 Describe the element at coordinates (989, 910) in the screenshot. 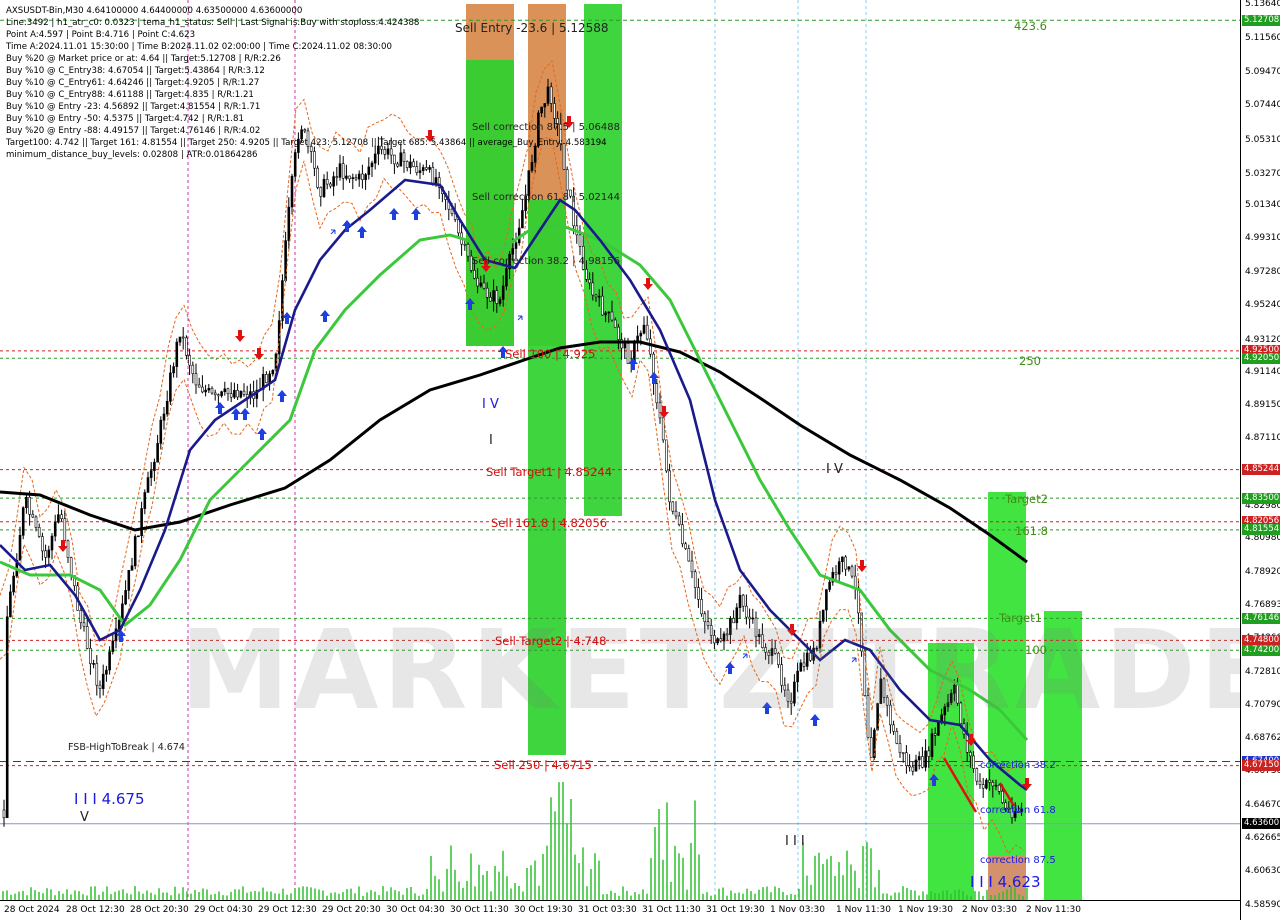

I see `time-tick-label: 2 Nov 03:30` at that location.